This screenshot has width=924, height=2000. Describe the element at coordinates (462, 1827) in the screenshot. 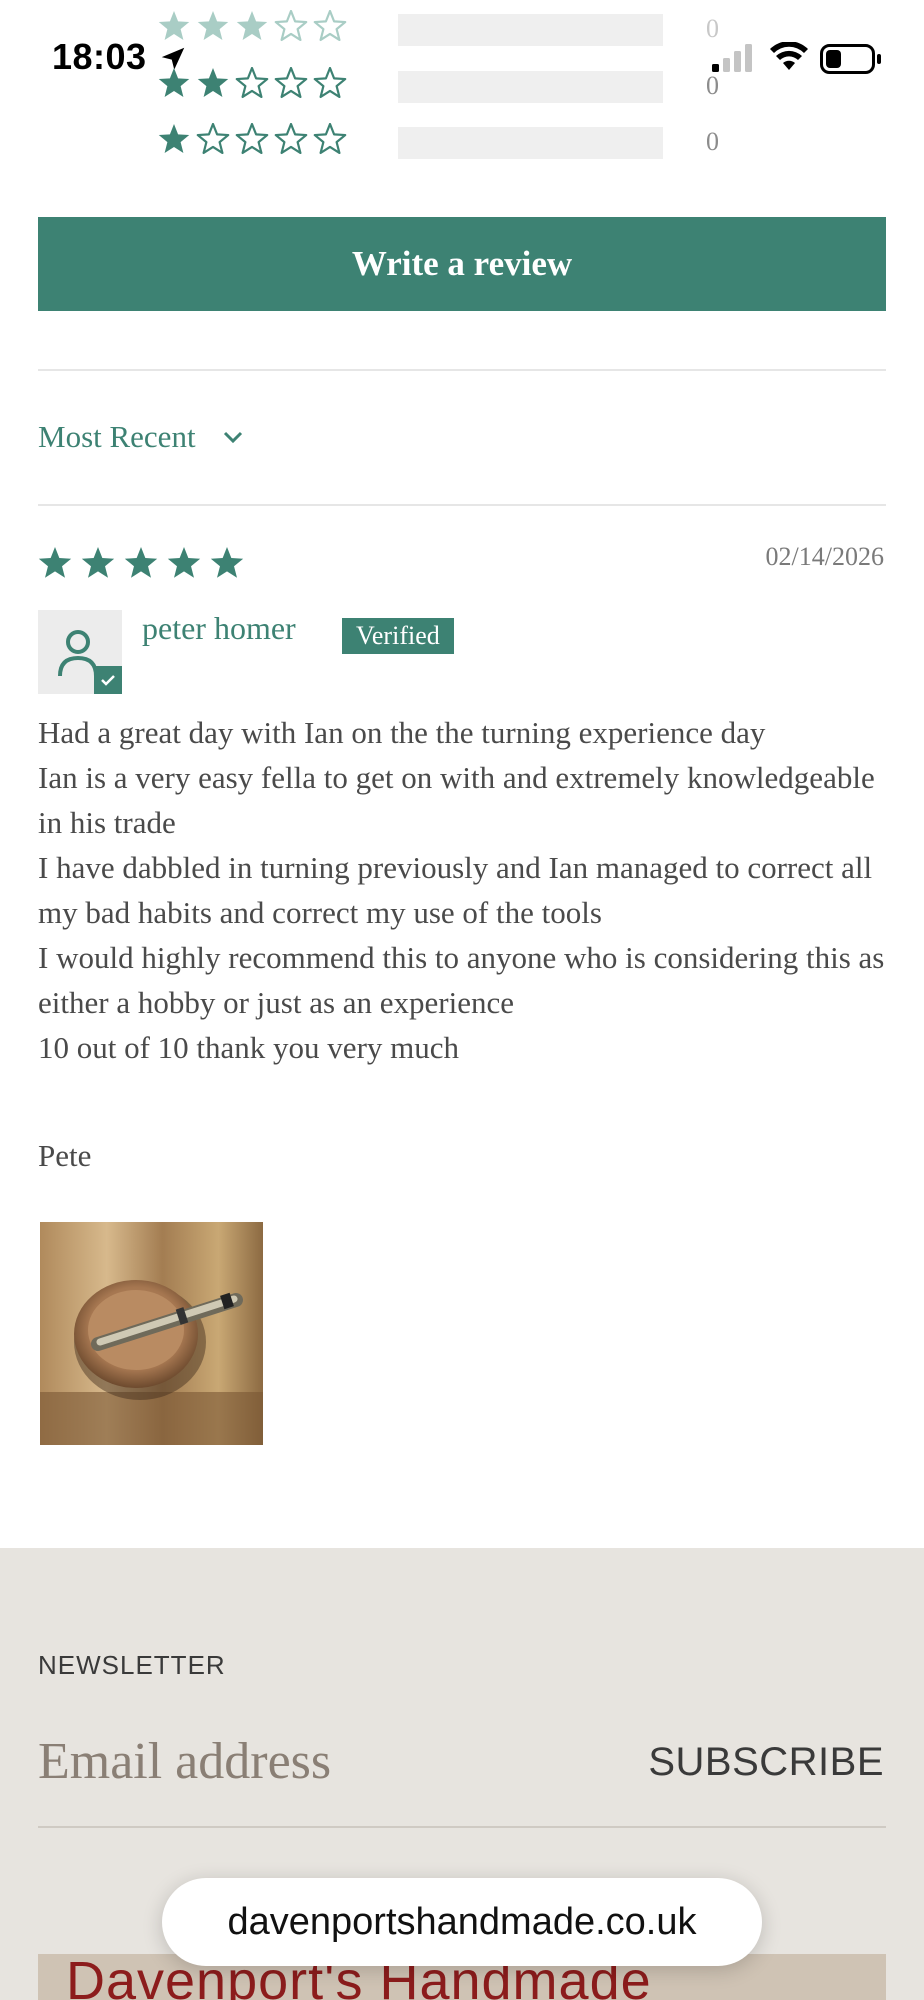

I see `footer-divider` at that location.